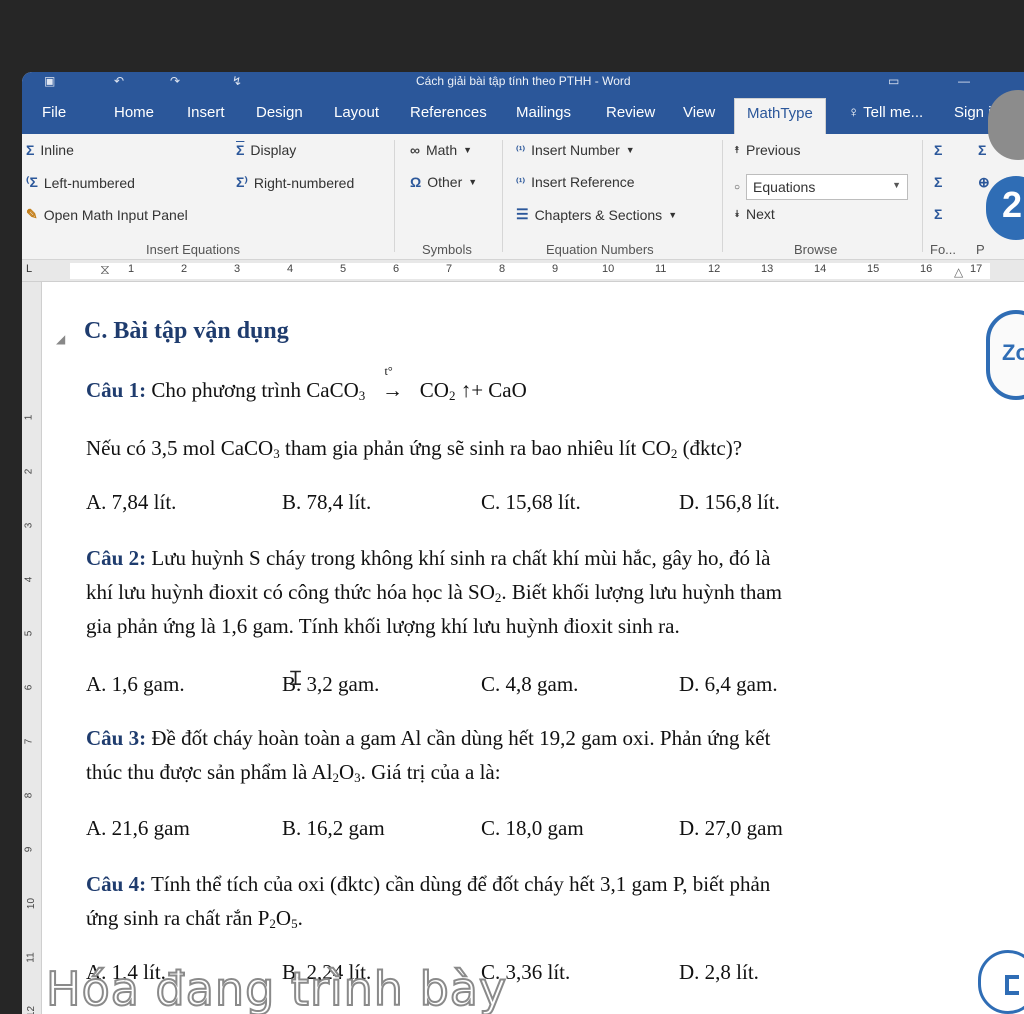 Image resolution: width=1024 pixels, height=1014 pixels. I want to click on tab-mathtype: MathType, so click(780, 116).